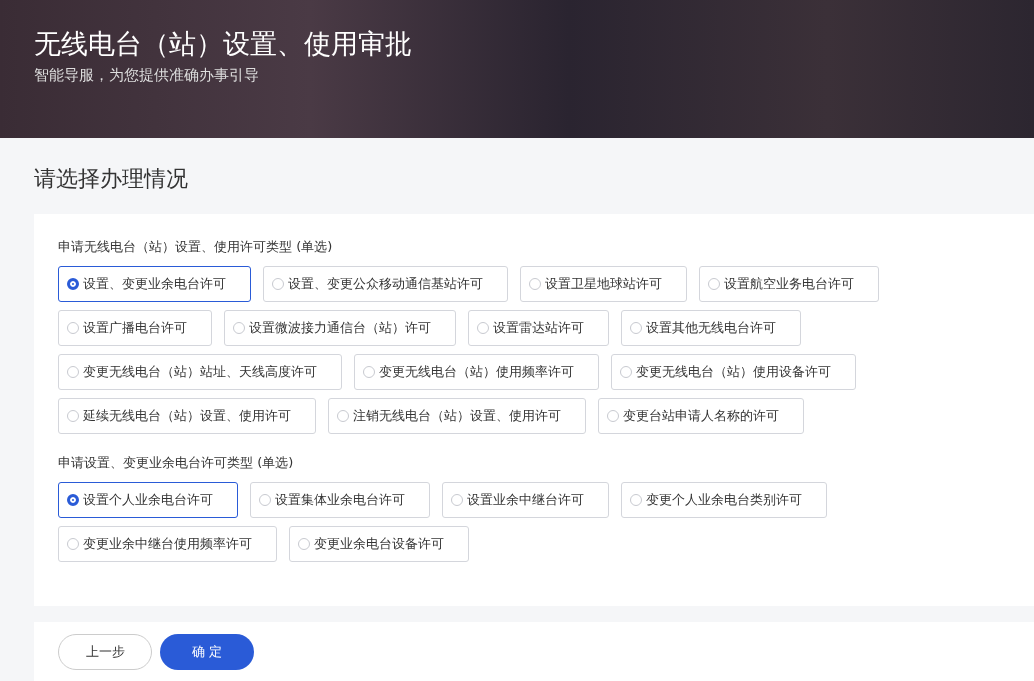 The image size is (1034, 681). I want to click on confirm-button: 确 定, so click(207, 652).